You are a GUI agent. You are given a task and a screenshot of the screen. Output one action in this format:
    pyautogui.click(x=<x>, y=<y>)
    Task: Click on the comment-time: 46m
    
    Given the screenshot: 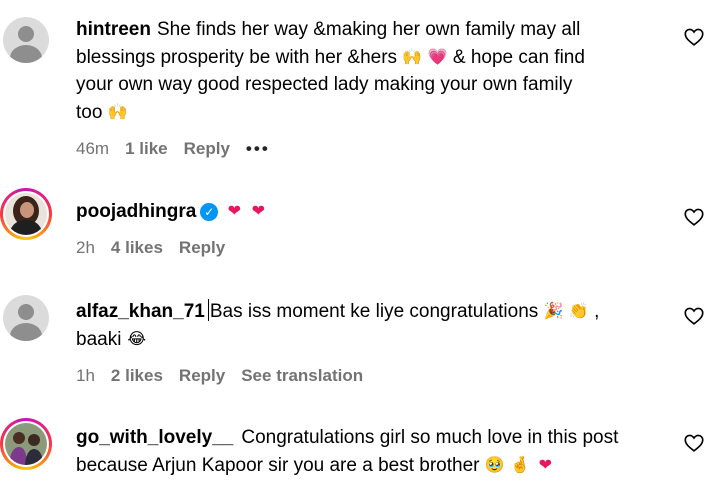 What is the action you would take?
    pyautogui.click(x=93, y=148)
    